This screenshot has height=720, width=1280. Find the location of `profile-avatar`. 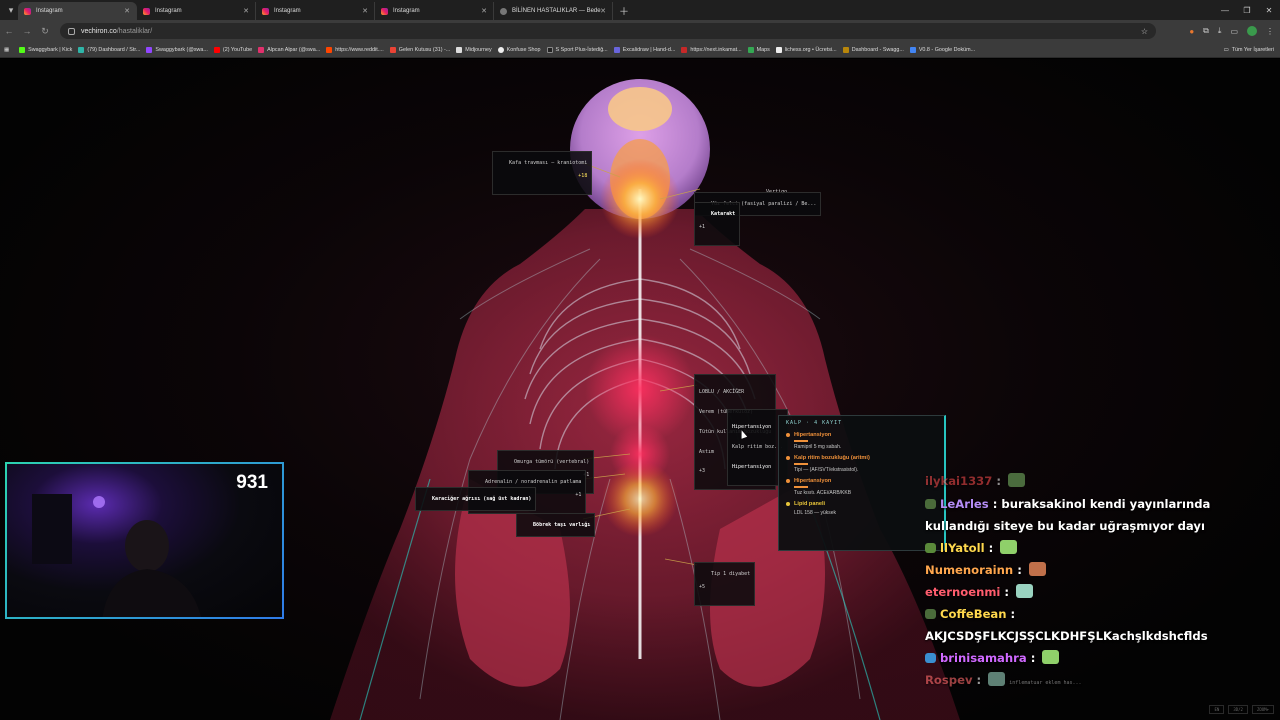

profile-avatar is located at coordinates (1252, 31).